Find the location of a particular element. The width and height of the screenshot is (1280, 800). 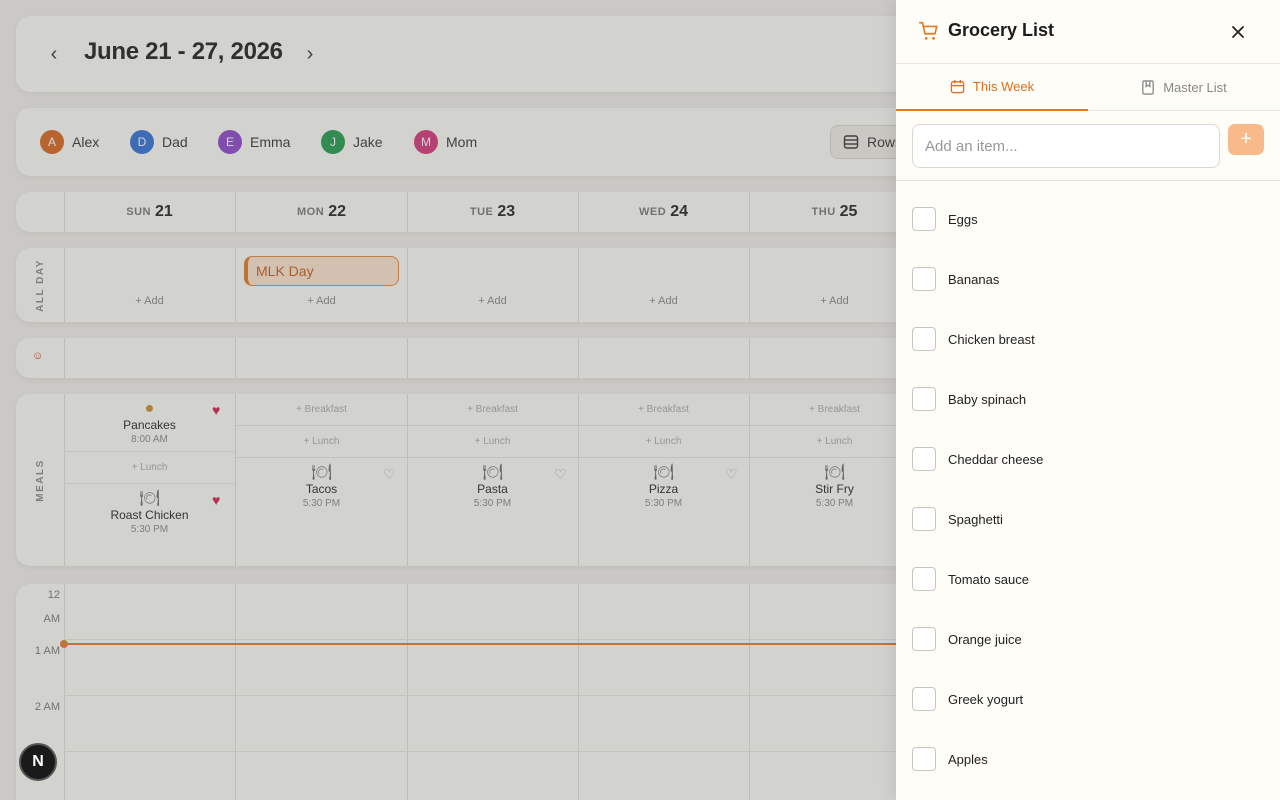

add-item-input is located at coordinates (1066, 146).